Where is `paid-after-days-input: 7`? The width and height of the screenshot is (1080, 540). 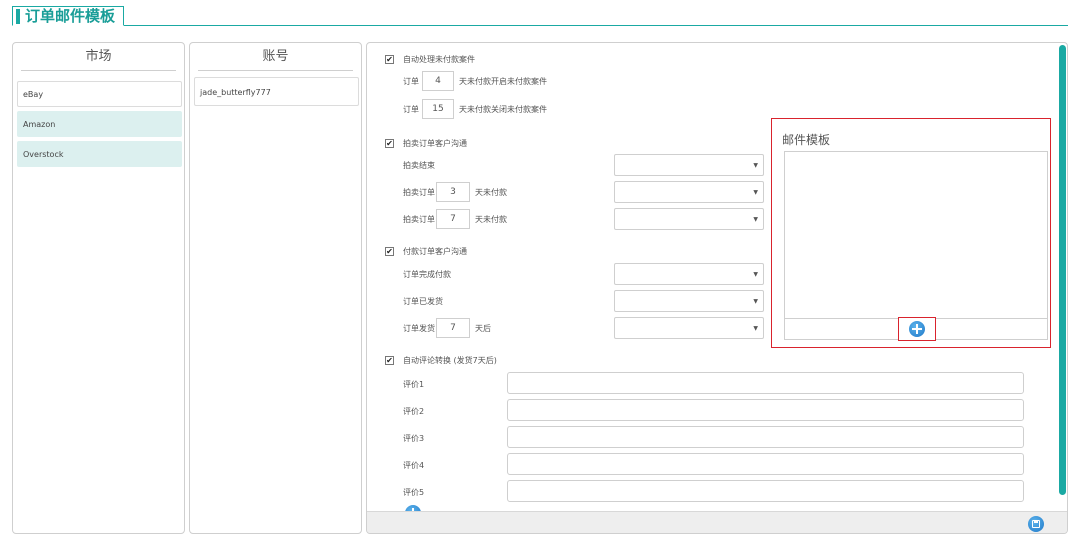
paid-after-days-input: 7 is located at coordinates (453, 328).